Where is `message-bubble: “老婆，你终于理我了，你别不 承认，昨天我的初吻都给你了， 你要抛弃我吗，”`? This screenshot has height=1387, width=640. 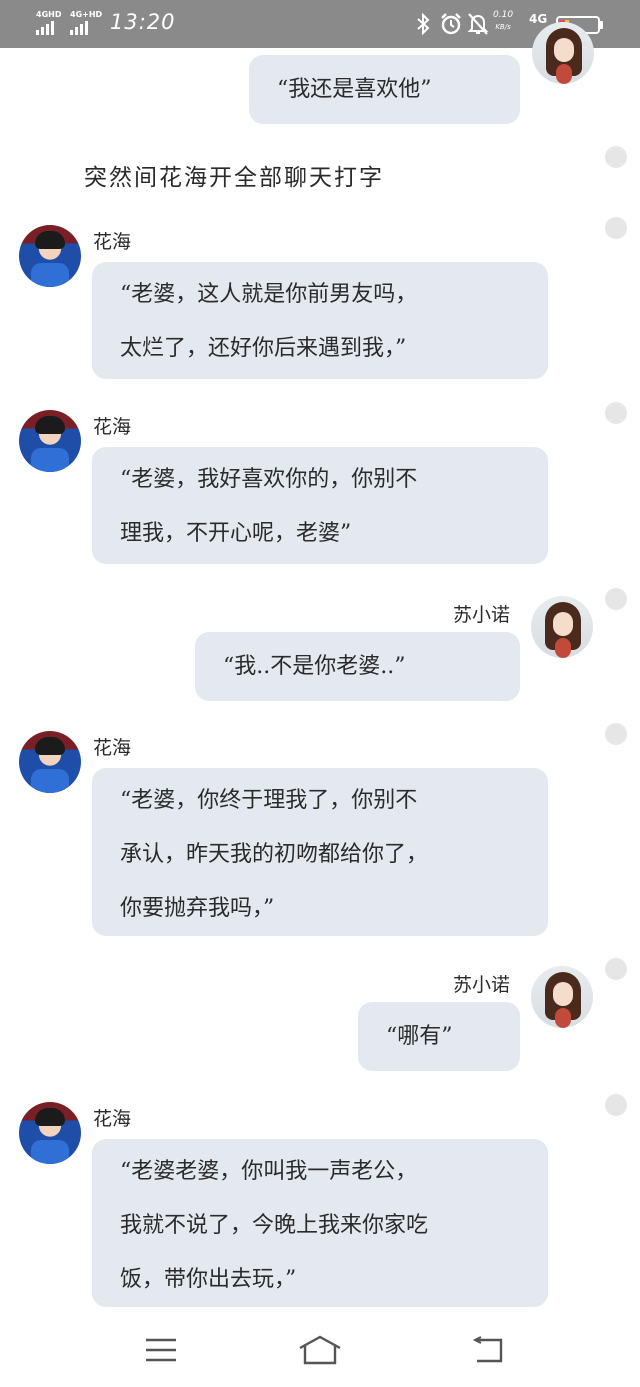
message-bubble: “老婆，你终于理我了，你别不 承认，昨天我的初吻都给你了， 你要抛弃我吗，” is located at coordinates (320, 852).